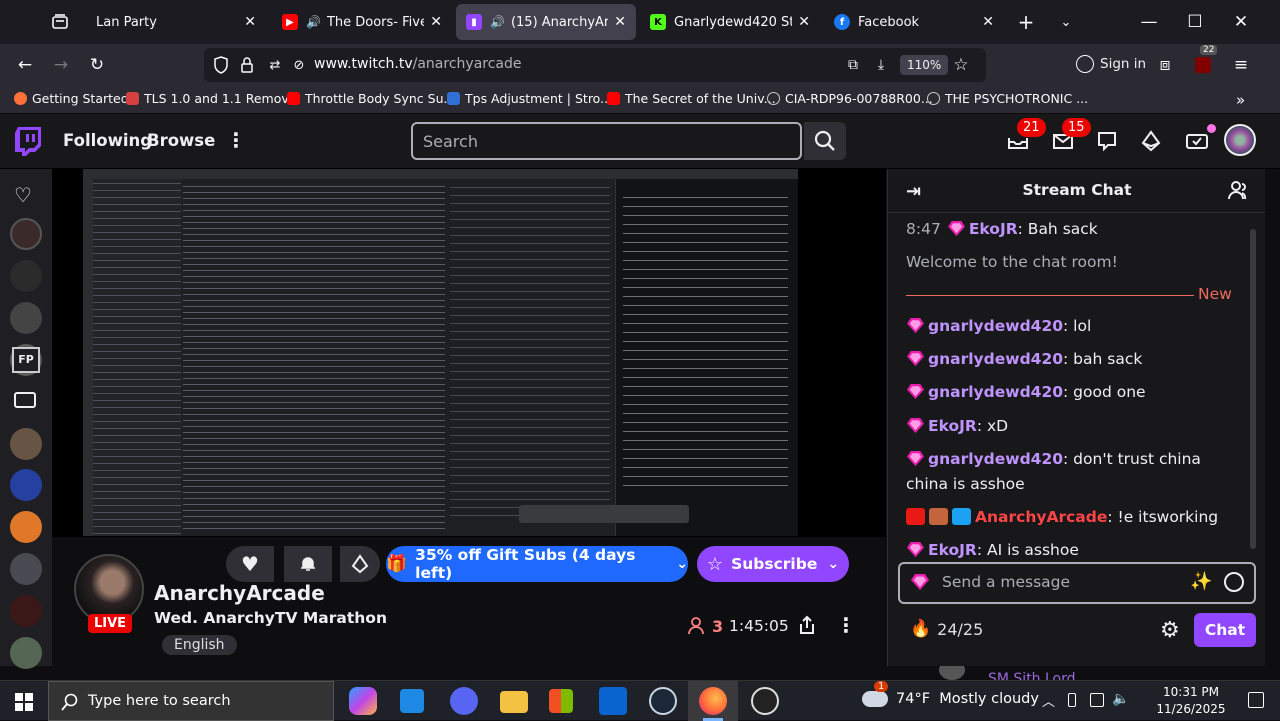  I want to click on obs-icon, so click(765, 701).